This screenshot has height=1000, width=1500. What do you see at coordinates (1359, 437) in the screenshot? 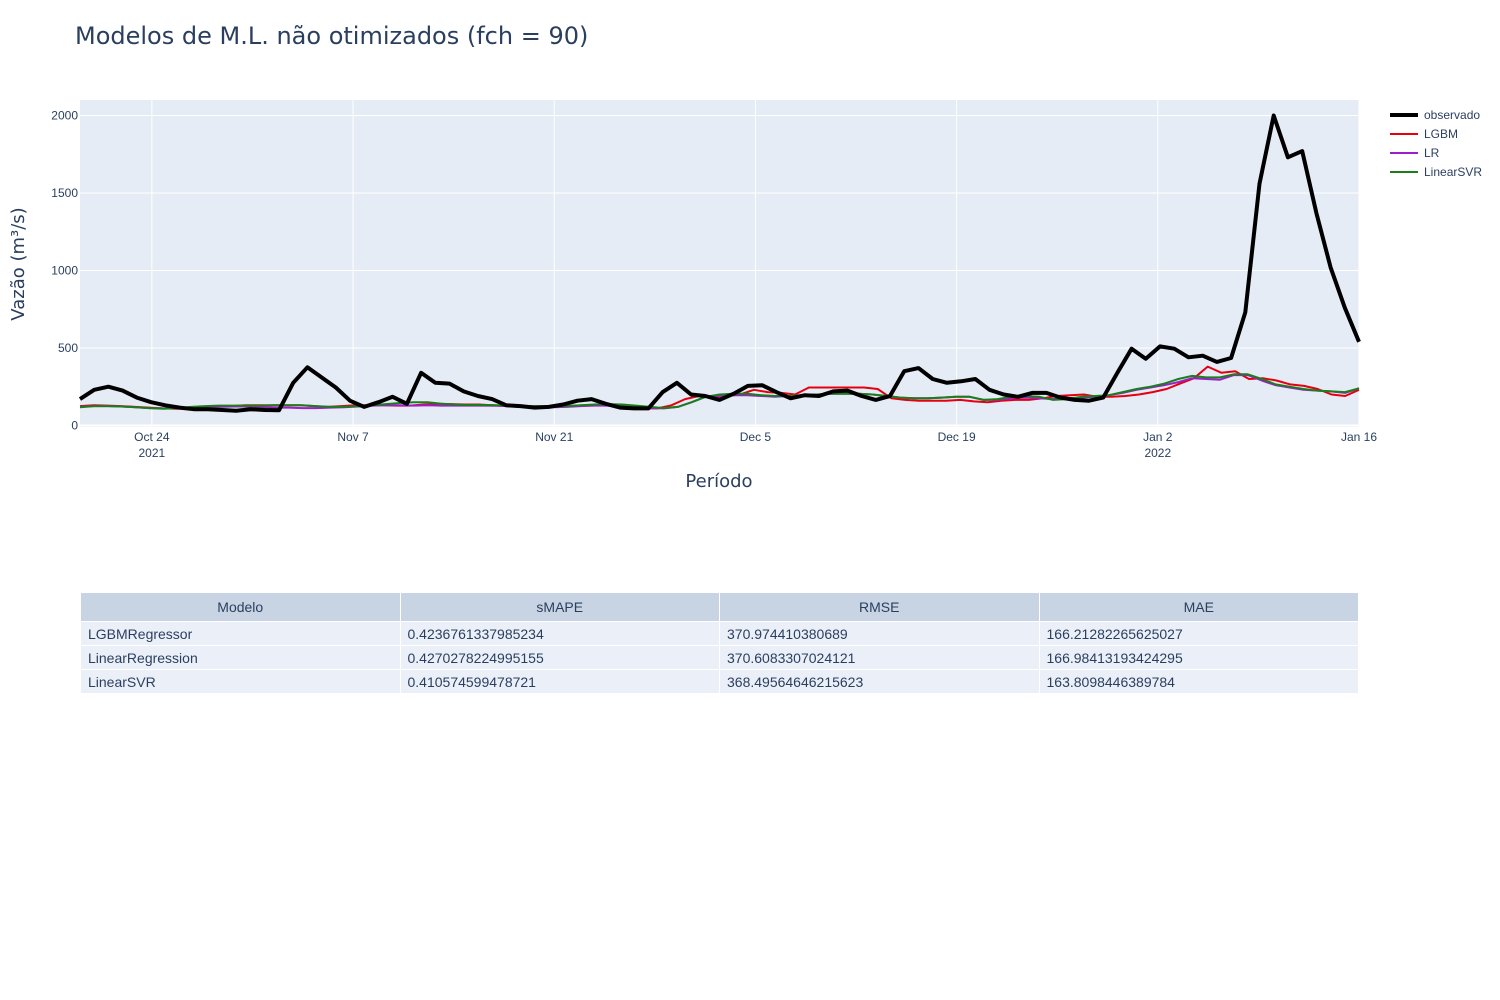
I see `x-tick-label: Jan 16` at bounding box center [1359, 437].